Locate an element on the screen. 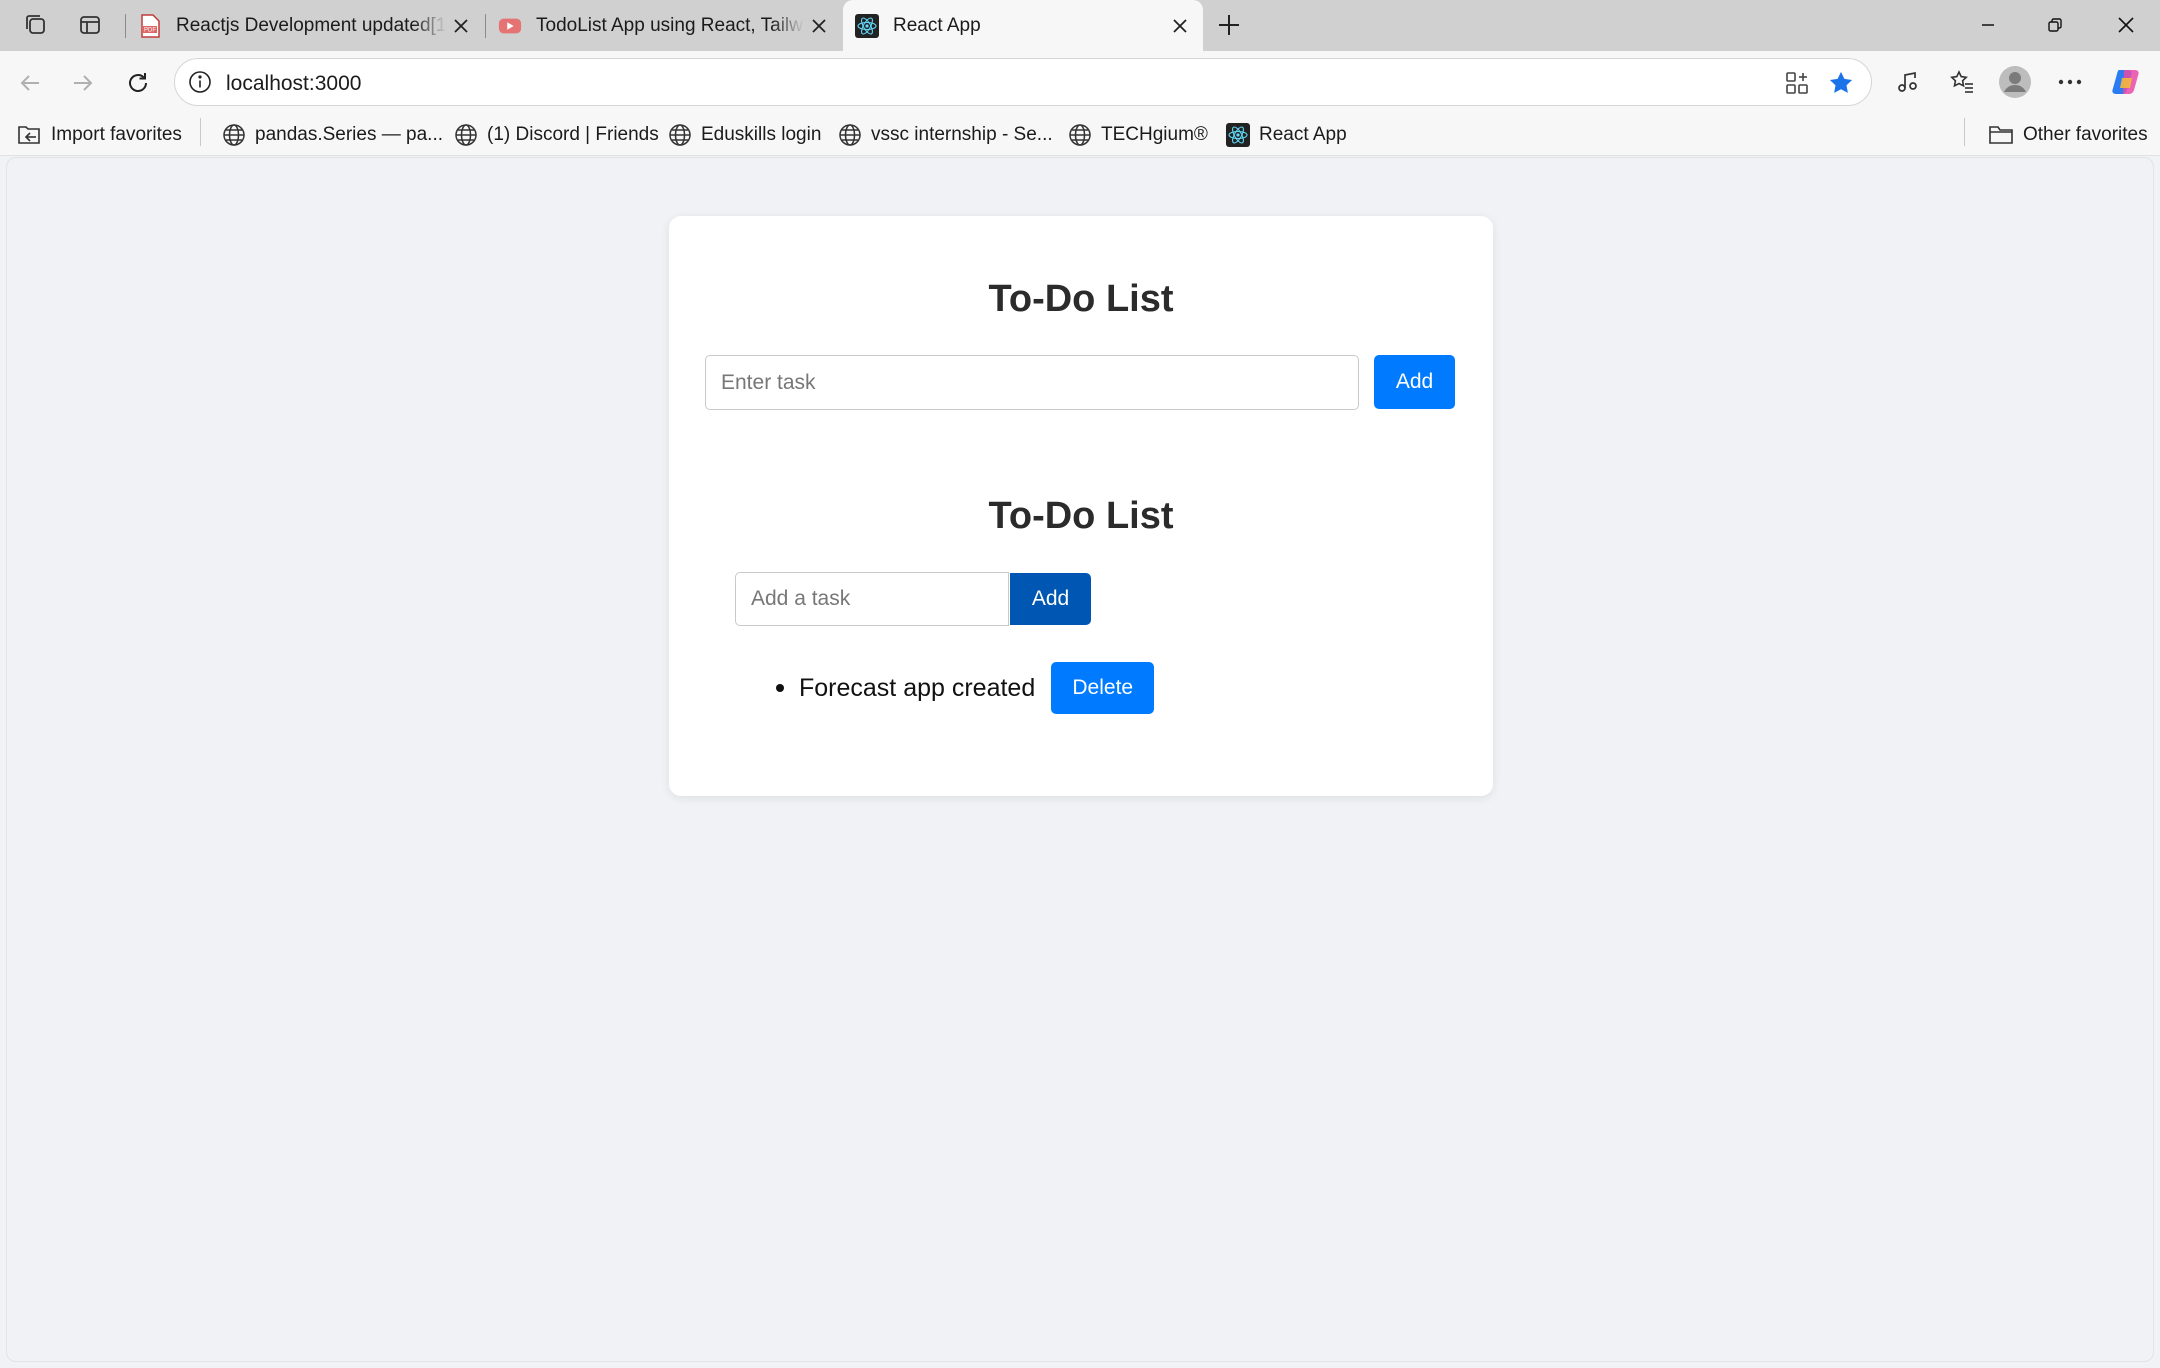 This screenshot has width=2160, height=1368. section-title: To-Do List is located at coordinates (1081, 516).